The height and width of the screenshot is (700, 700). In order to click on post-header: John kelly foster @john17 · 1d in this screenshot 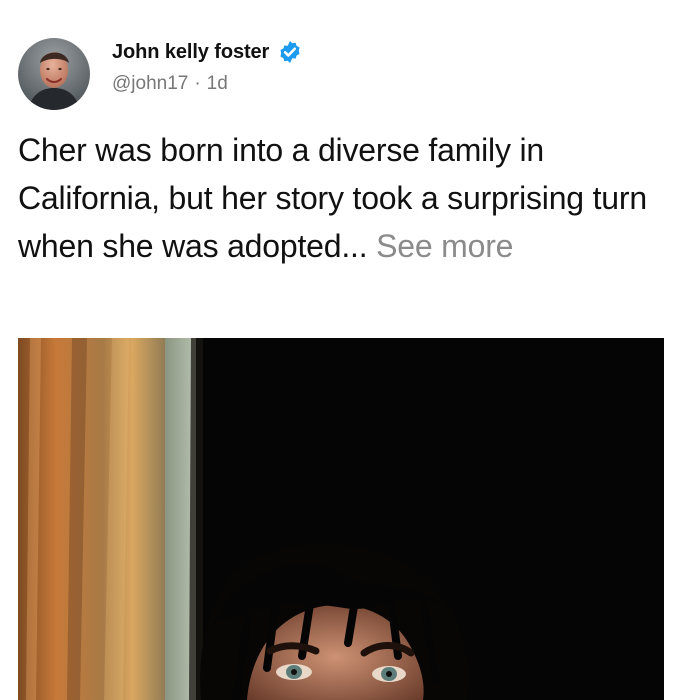, I will do `click(160, 75)`.